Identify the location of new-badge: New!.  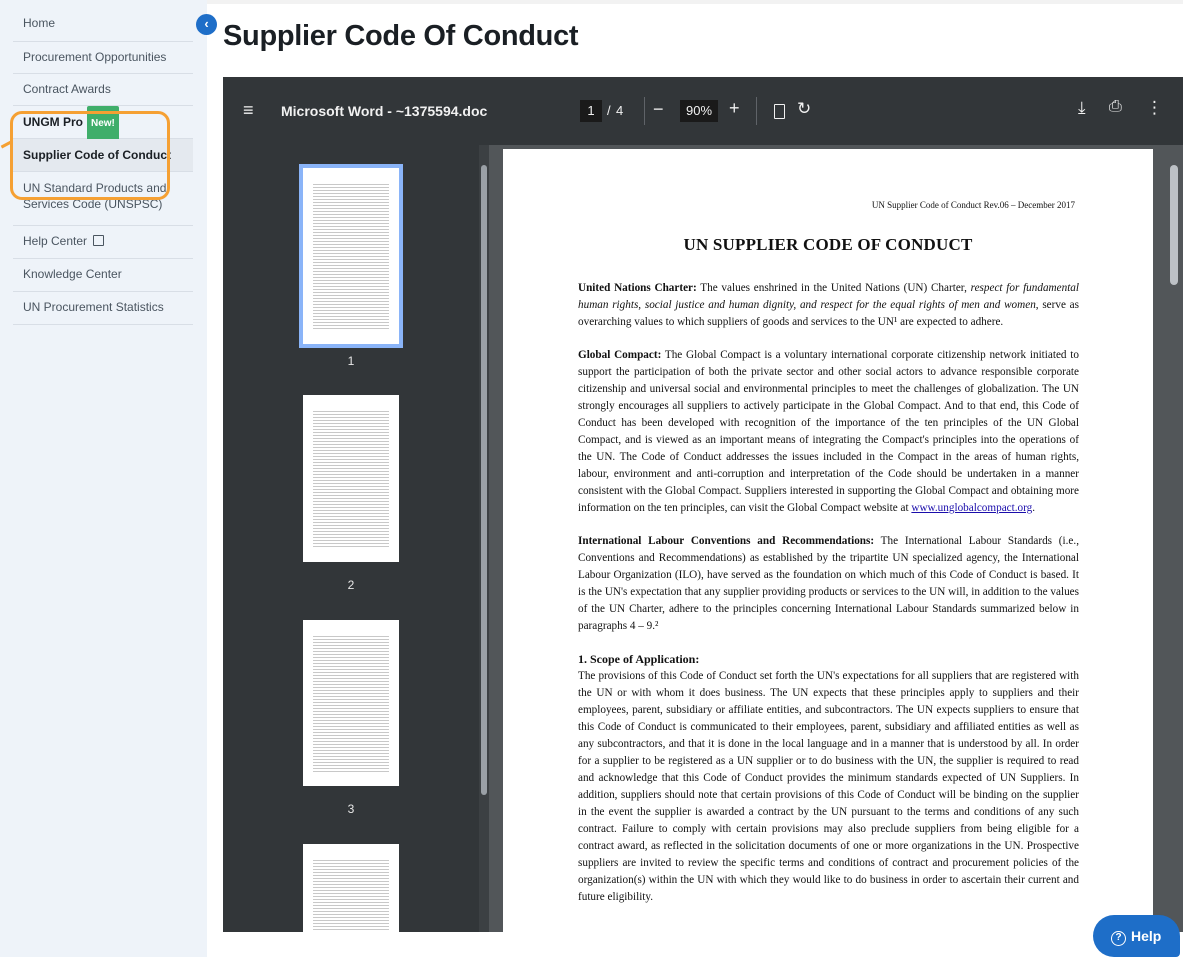
(103, 123).